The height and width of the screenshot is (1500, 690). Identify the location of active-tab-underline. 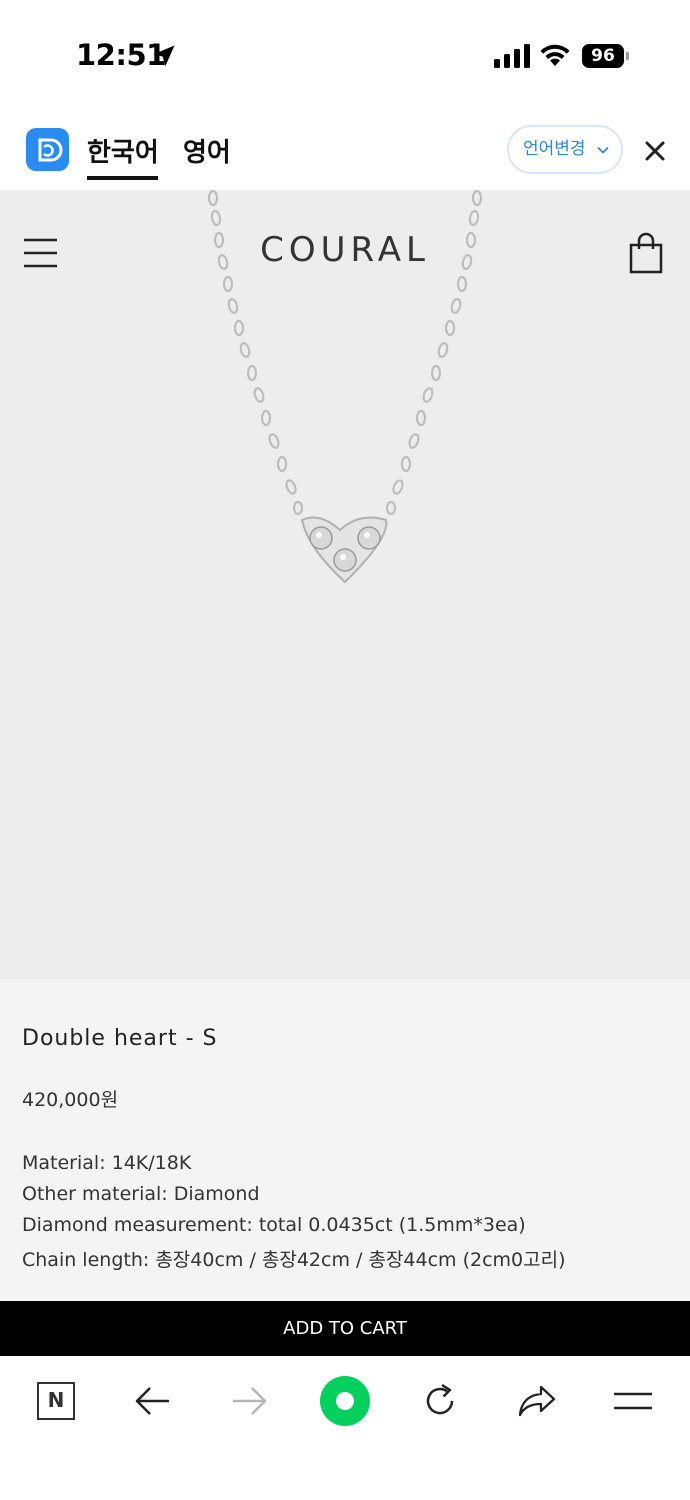
(122, 178).